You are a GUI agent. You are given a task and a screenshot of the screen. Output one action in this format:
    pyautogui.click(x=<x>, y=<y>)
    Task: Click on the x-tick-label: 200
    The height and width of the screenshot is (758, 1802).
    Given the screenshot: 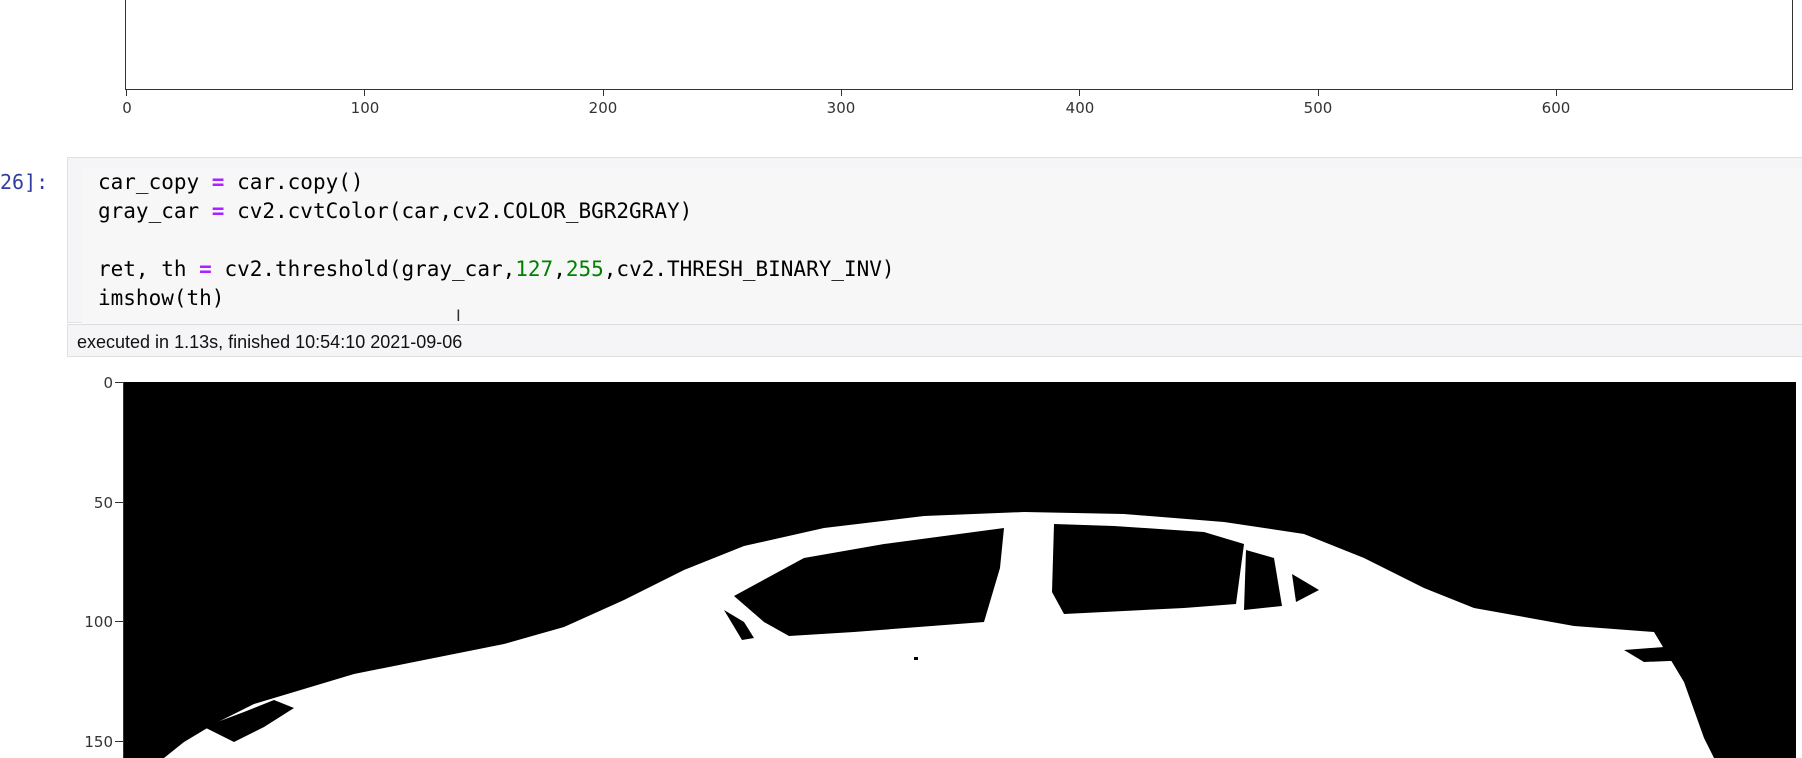 What is the action you would take?
    pyautogui.click(x=603, y=108)
    